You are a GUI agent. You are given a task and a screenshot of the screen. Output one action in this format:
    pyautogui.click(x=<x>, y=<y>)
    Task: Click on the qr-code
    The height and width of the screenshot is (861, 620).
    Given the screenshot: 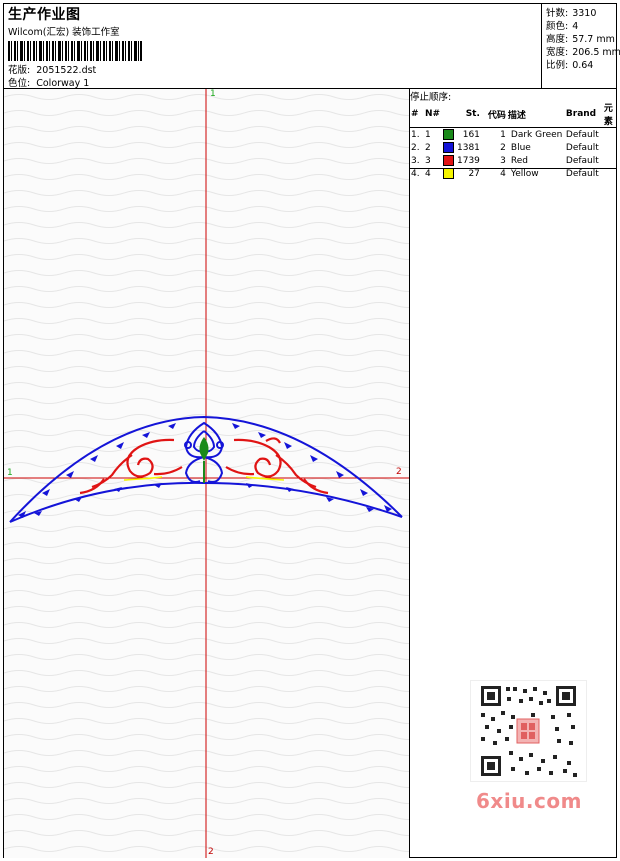 What is the action you would take?
    pyautogui.click(x=528, y=731)
    